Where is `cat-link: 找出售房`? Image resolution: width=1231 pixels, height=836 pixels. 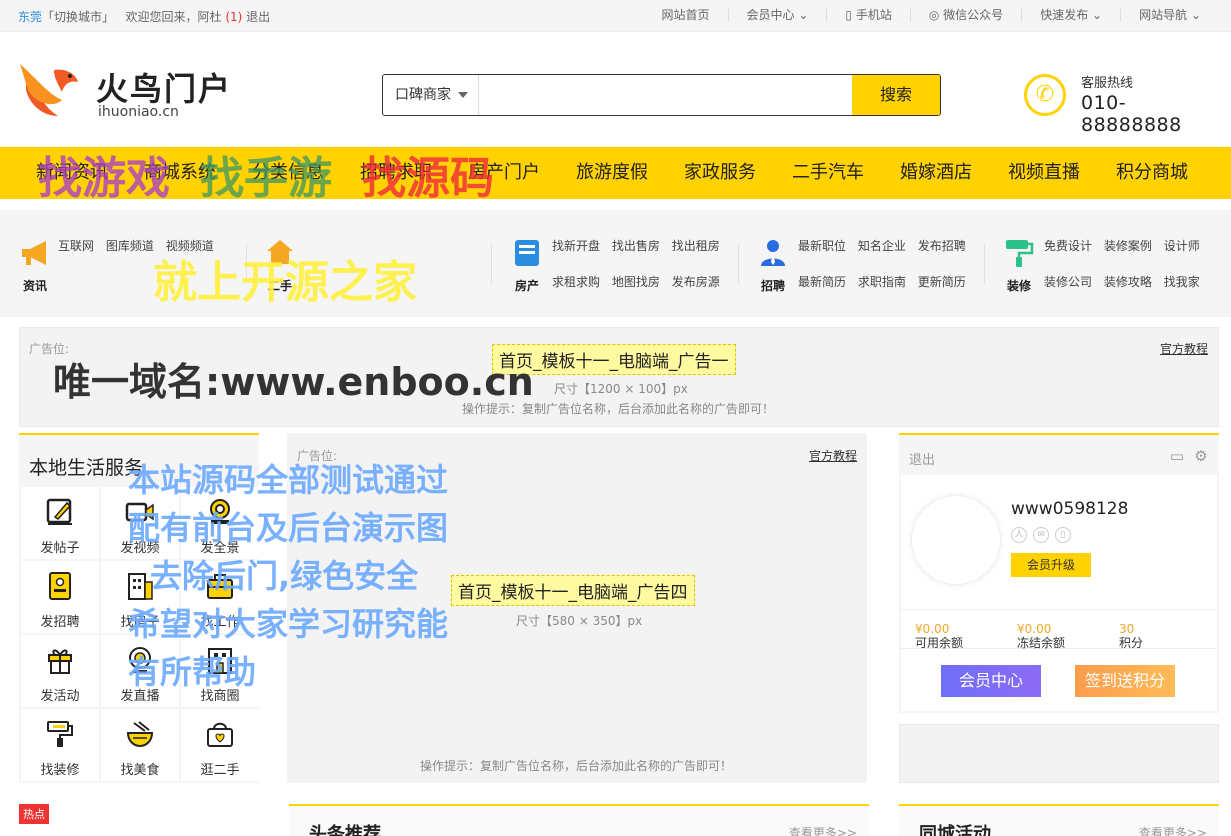 cat-link: 找出售房 is located at coordinates (636, 246).